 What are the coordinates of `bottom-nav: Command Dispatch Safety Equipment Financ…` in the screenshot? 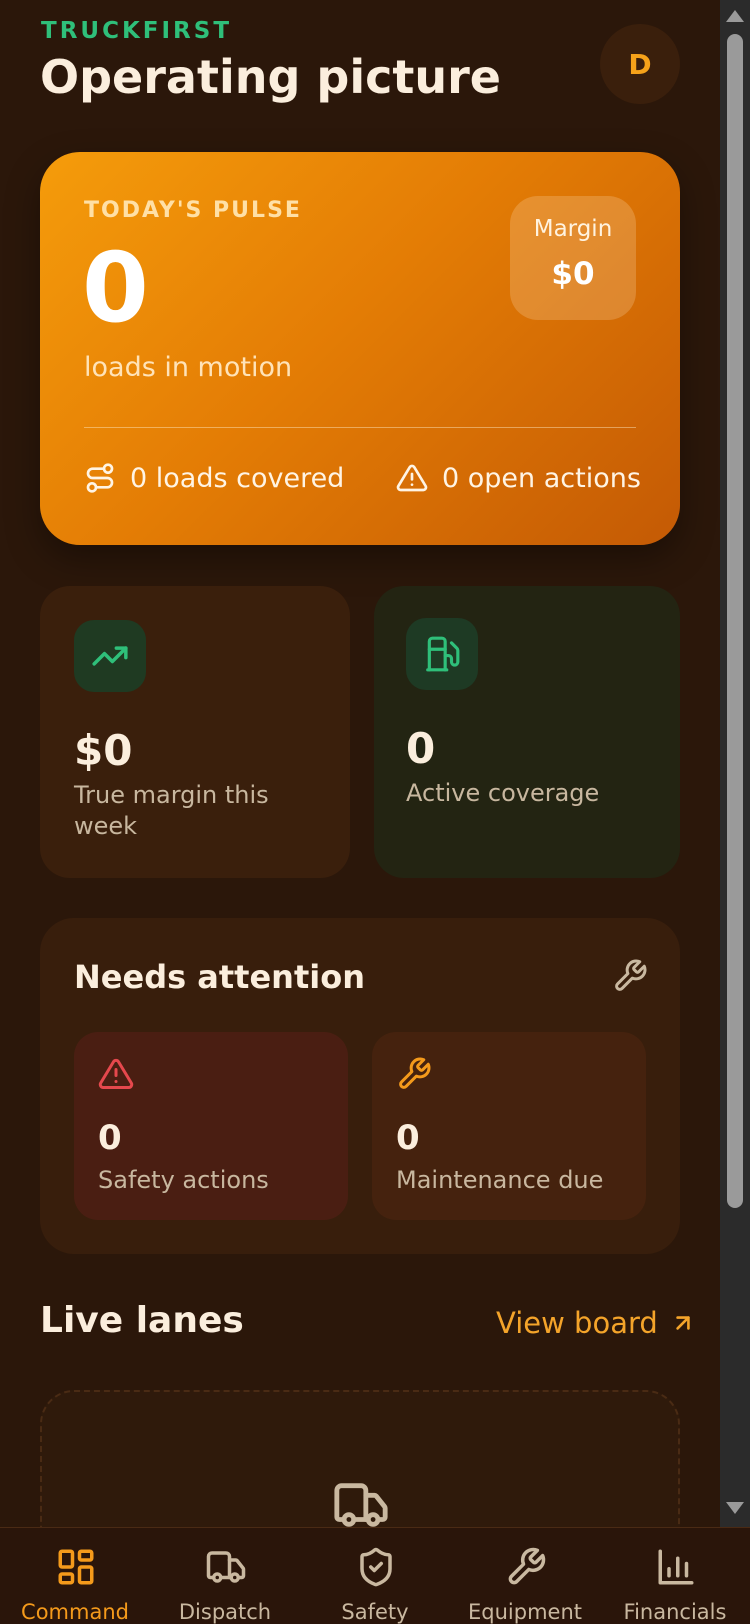 It's located at (375, 1575).